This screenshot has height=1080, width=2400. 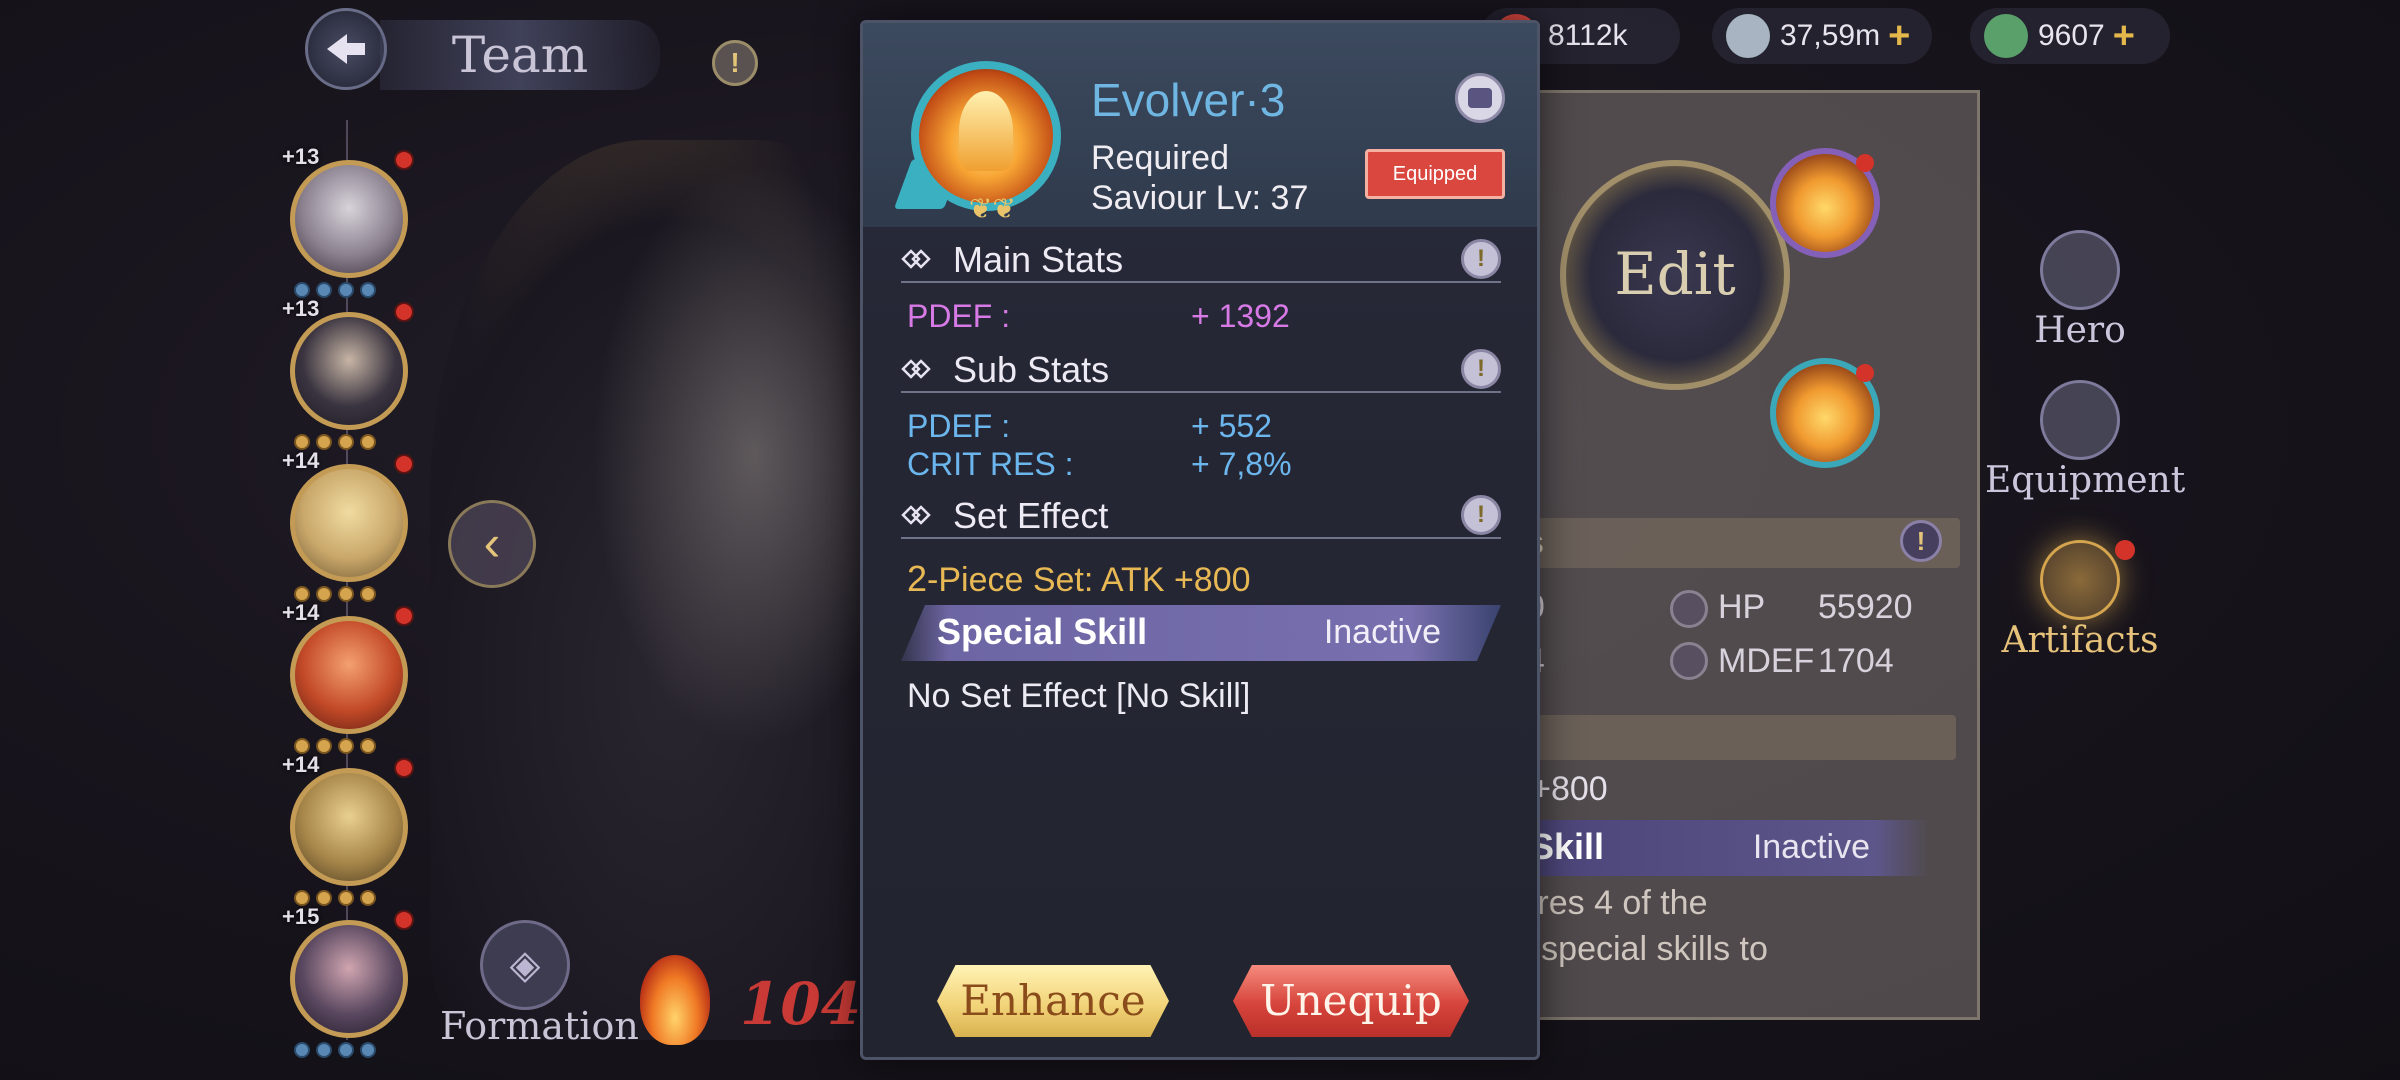 I want to click on hero-stars, so click(x=335, y=1050).